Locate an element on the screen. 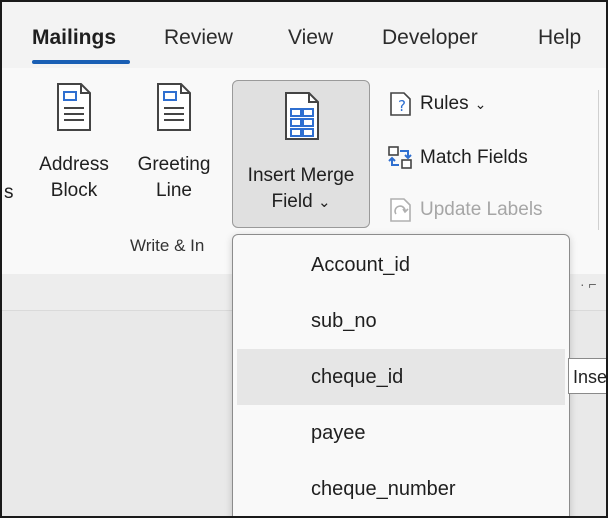 This screenshot has width=608, height=518. merge-field-icon is located at coordinates (302, 116).